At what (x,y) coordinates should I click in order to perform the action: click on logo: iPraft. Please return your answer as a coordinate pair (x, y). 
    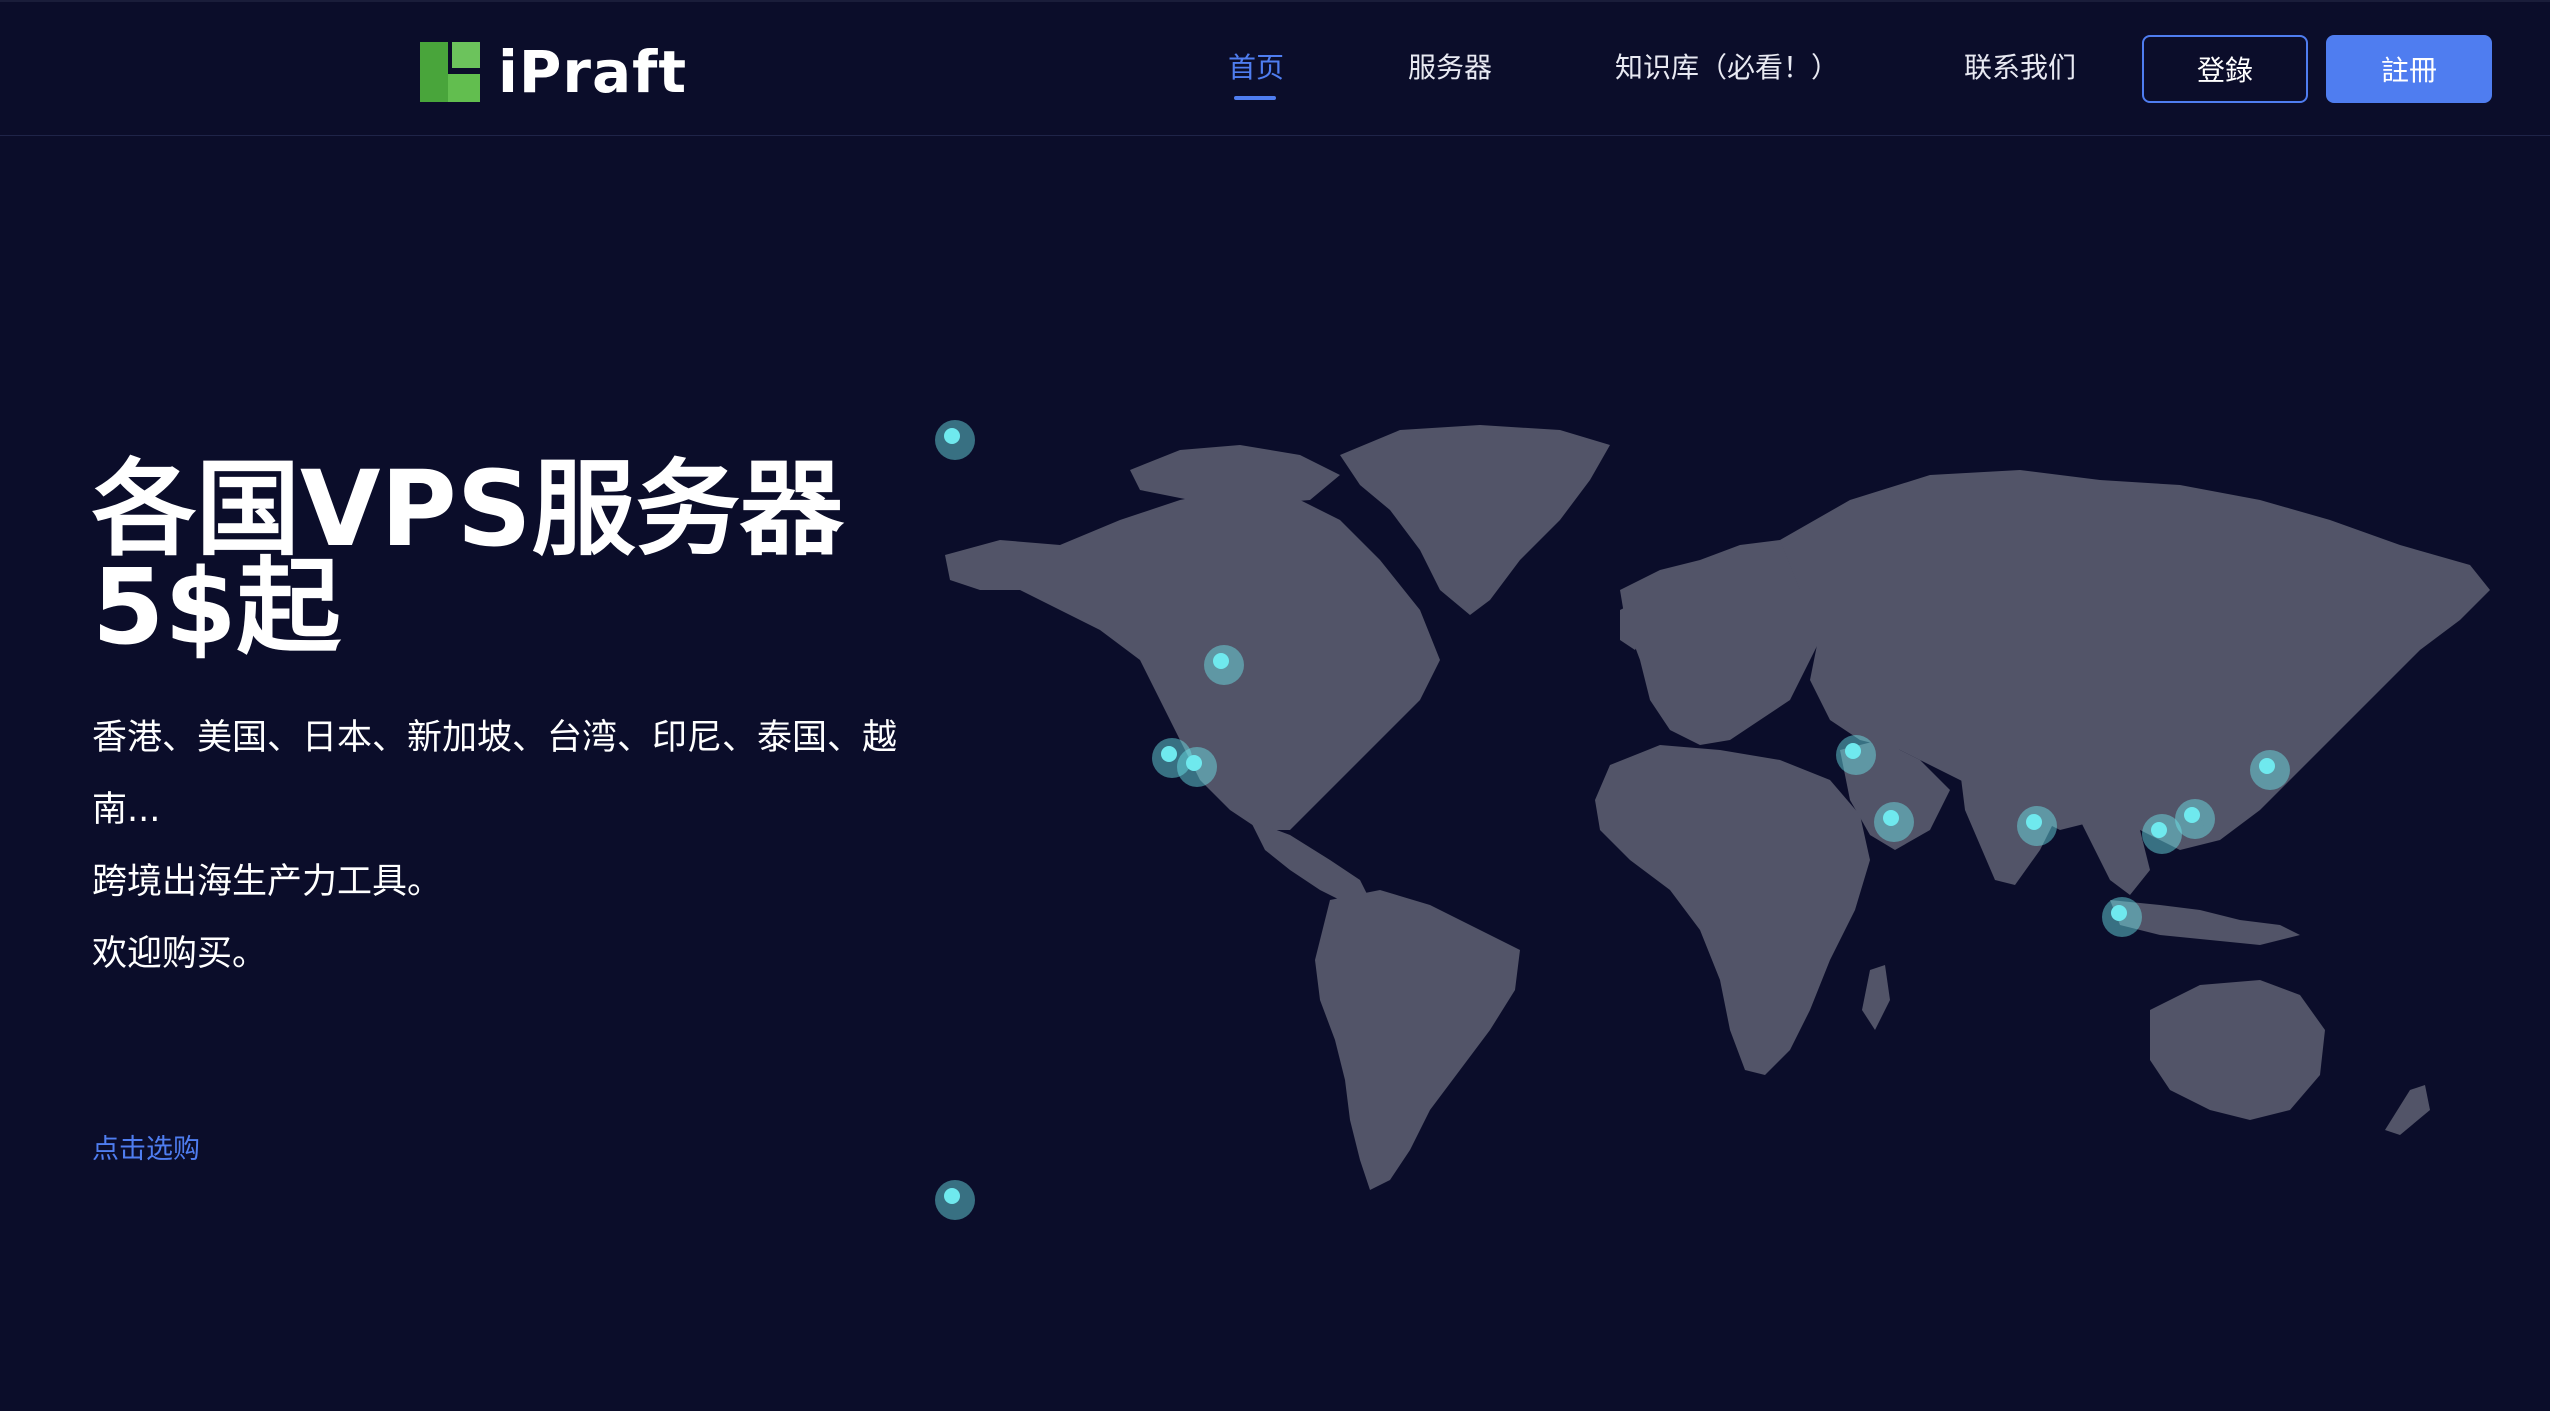
    Looking at the image, I should click on (553, 72).